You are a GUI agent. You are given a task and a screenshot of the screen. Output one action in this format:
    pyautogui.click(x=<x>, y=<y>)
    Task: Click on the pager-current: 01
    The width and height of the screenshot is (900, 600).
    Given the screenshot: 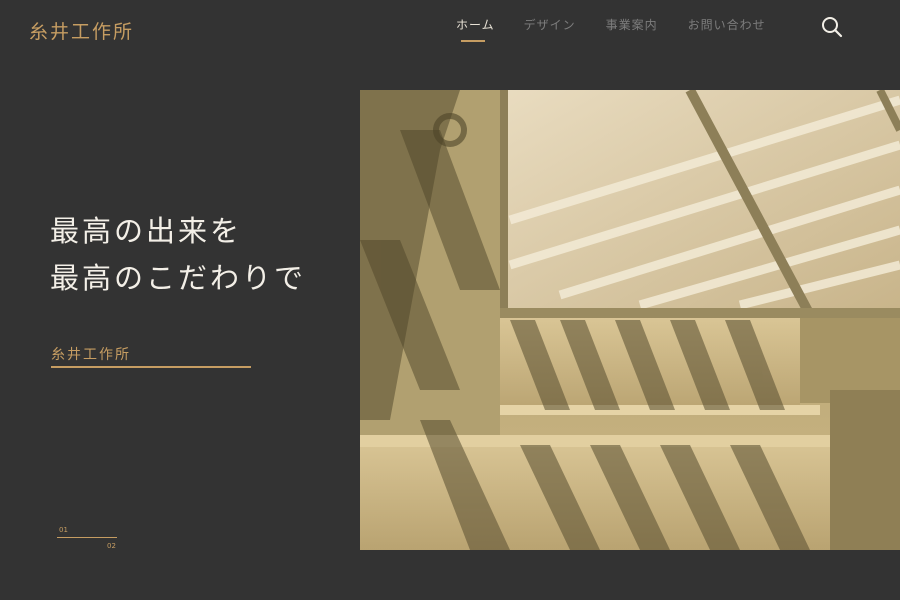 What is the action you would take?
    pyautogui.click(x=63, y=530)
    